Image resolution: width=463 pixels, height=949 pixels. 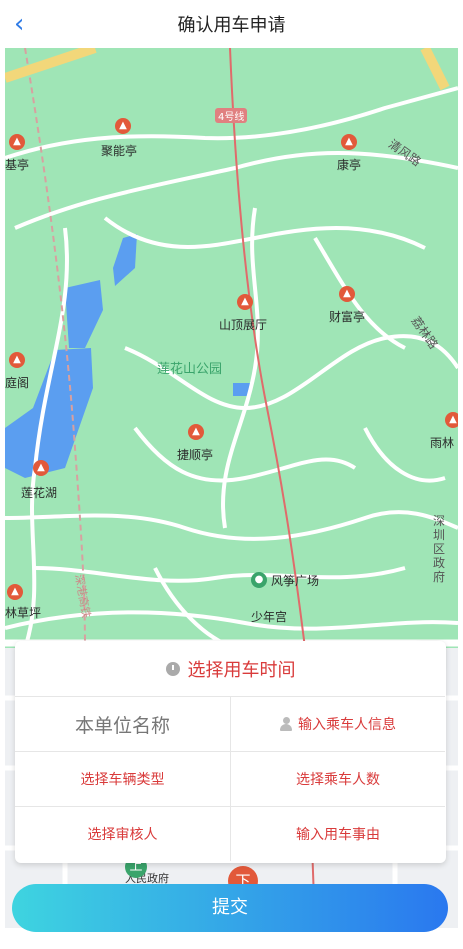 I want to click on poi-label: 财富亭, so click(x=347, y=317).